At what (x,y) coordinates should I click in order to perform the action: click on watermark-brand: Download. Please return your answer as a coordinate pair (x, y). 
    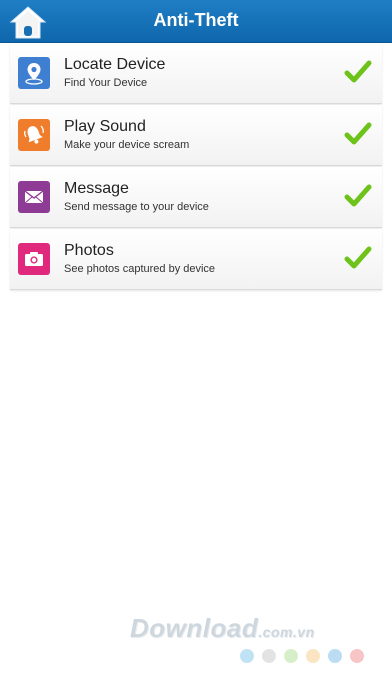
    Looking at the image, I should click on (194, 628).